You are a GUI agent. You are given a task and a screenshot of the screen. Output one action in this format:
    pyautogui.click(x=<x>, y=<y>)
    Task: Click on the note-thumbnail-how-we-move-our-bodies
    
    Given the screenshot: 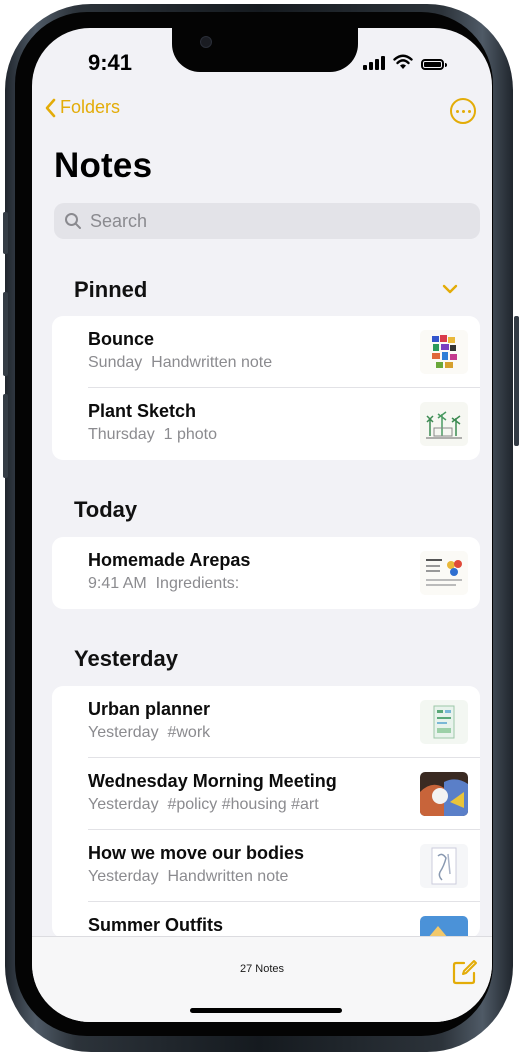 What is the action you would take?
    pyautogui.click(x=444, y=866)
    